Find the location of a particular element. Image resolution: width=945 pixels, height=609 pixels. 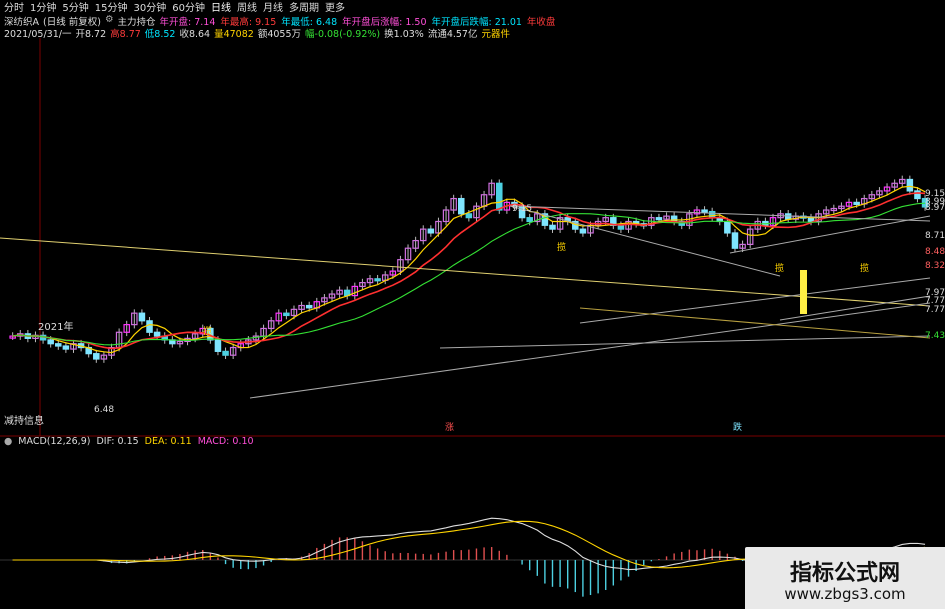

quote-circ: 流通4.57亿 is located at coordinates (452, 34).